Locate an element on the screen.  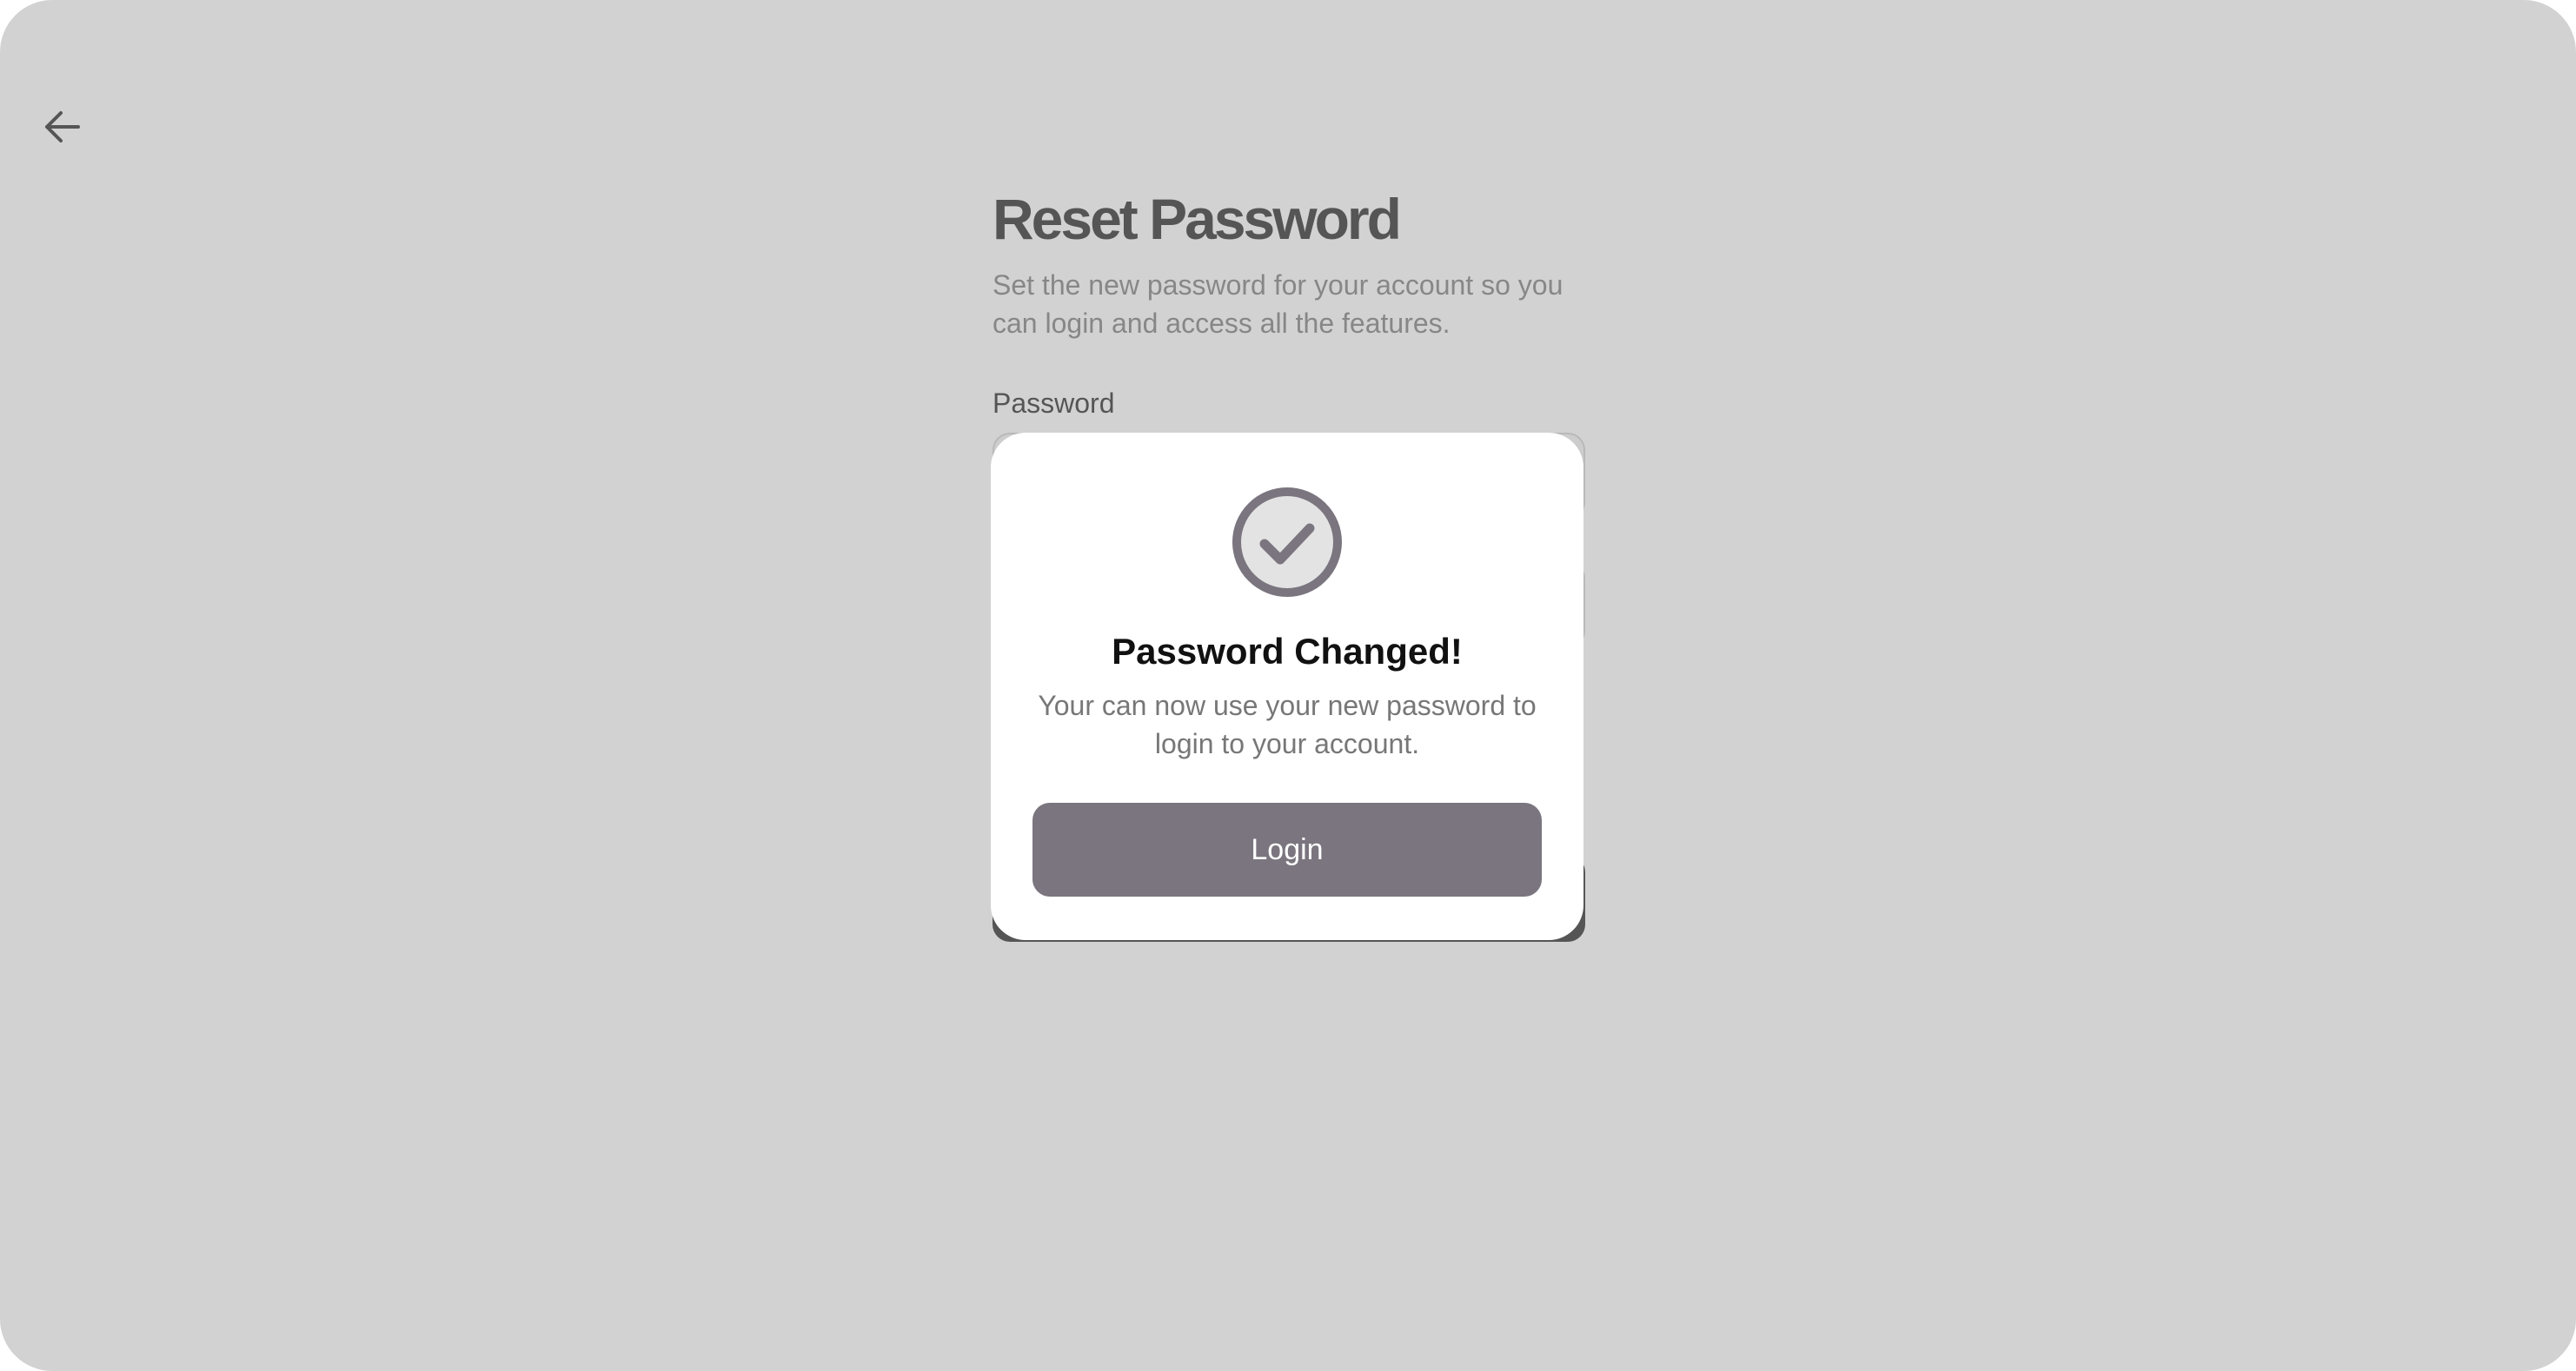
dialog-title: Password Changed! is located at coordinates (1287, 651).